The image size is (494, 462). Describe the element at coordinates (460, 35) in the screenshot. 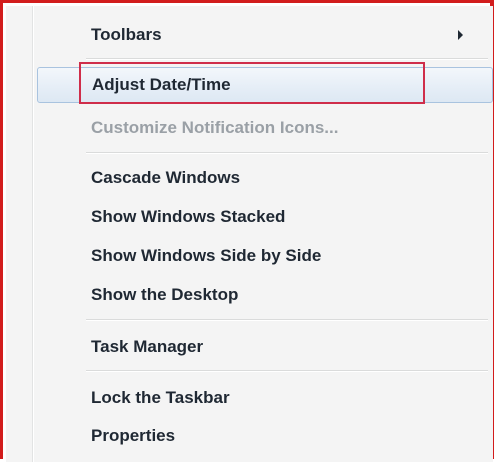

I see `chevron-right-icon` at that location.